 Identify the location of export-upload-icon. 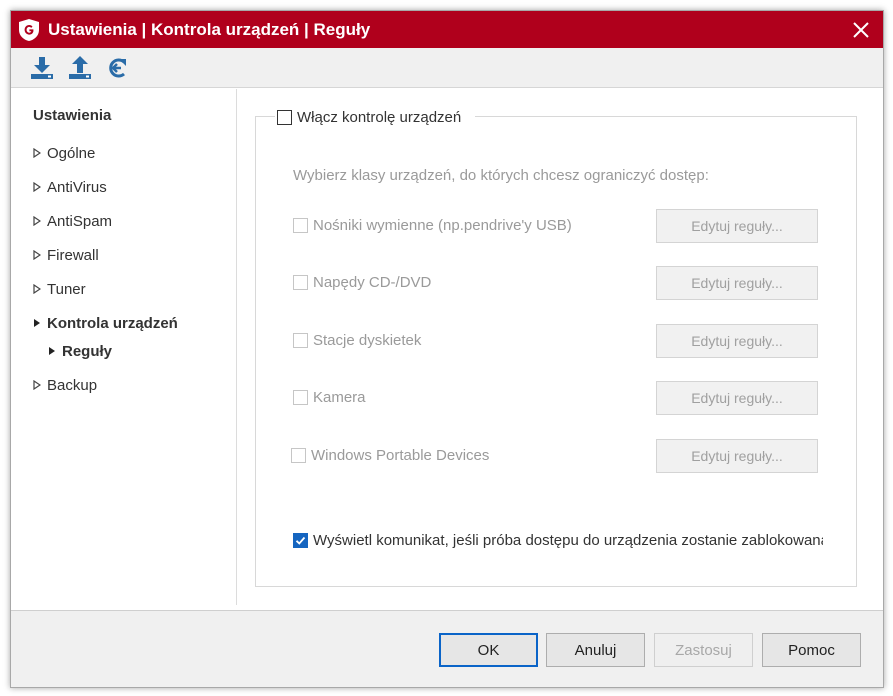
(80, 67).